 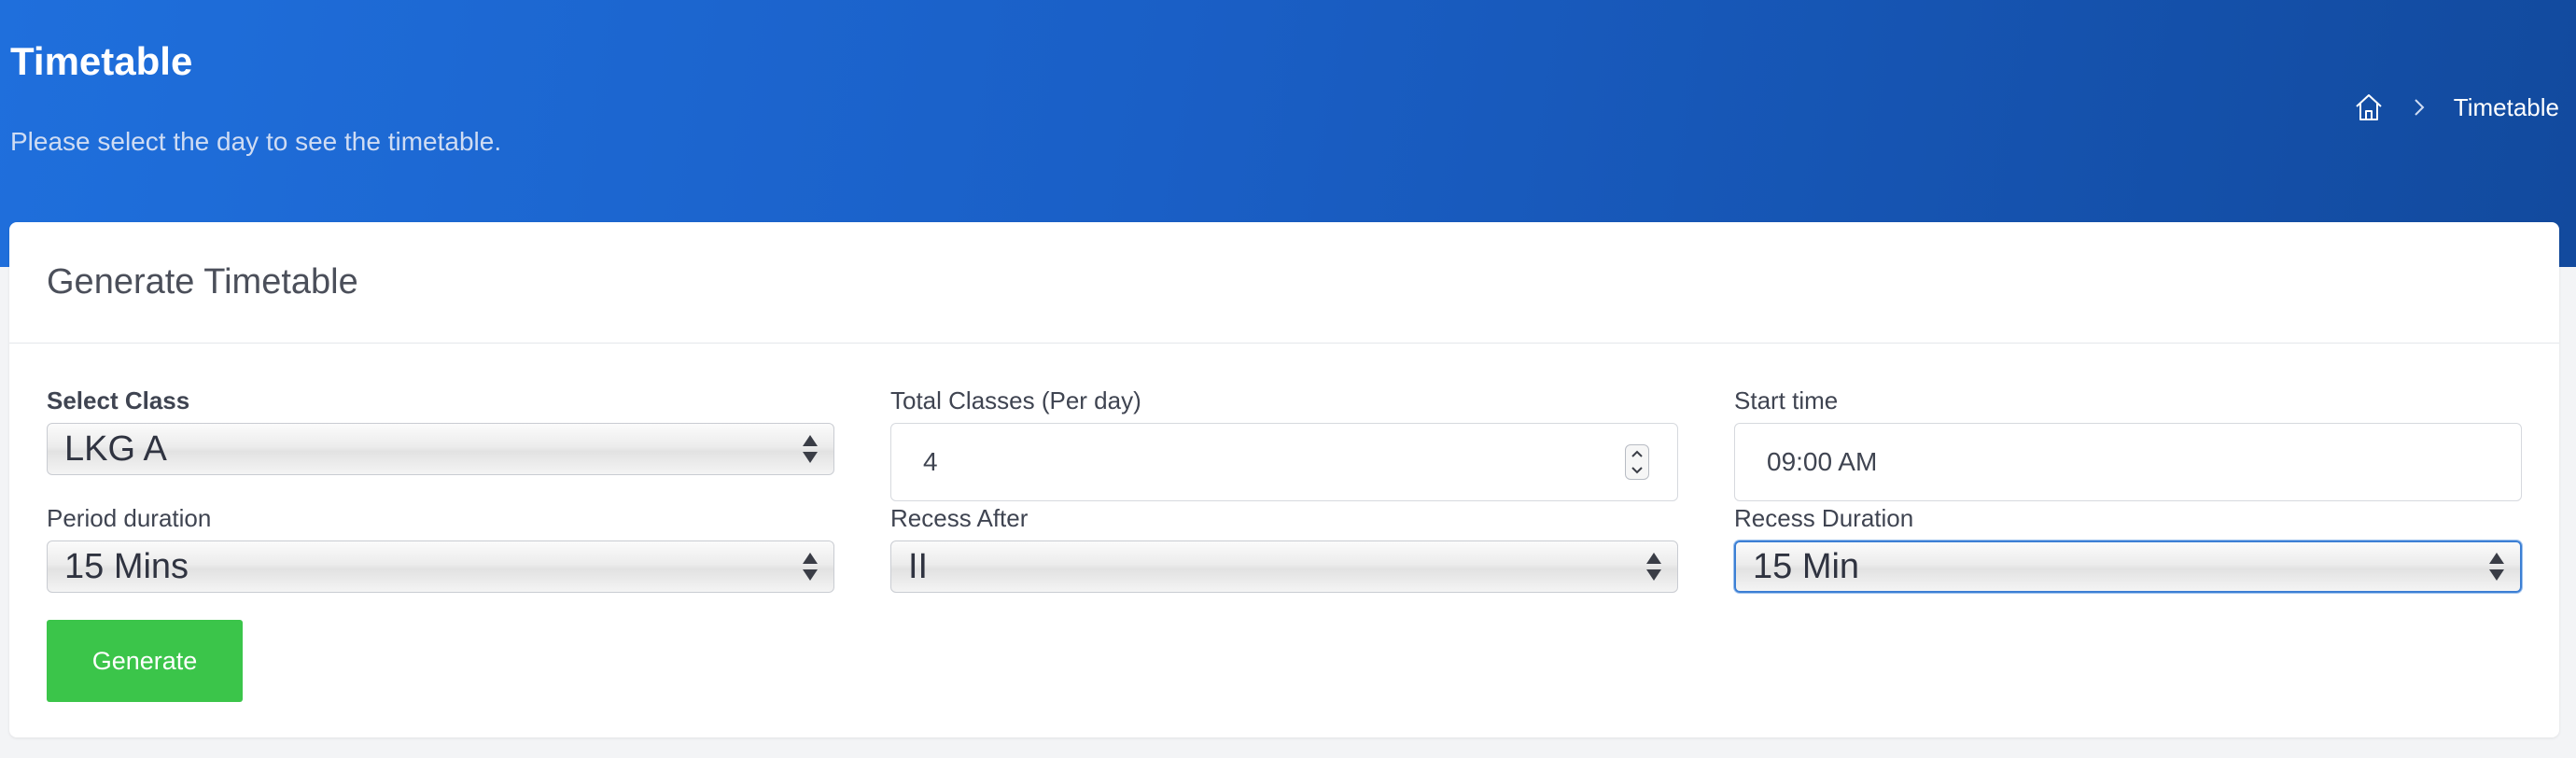 What do you see at coordinates (440, 449) in the screenshot?
I see `select-class-dropdown: LKG A` at bounding box center [440, 449].